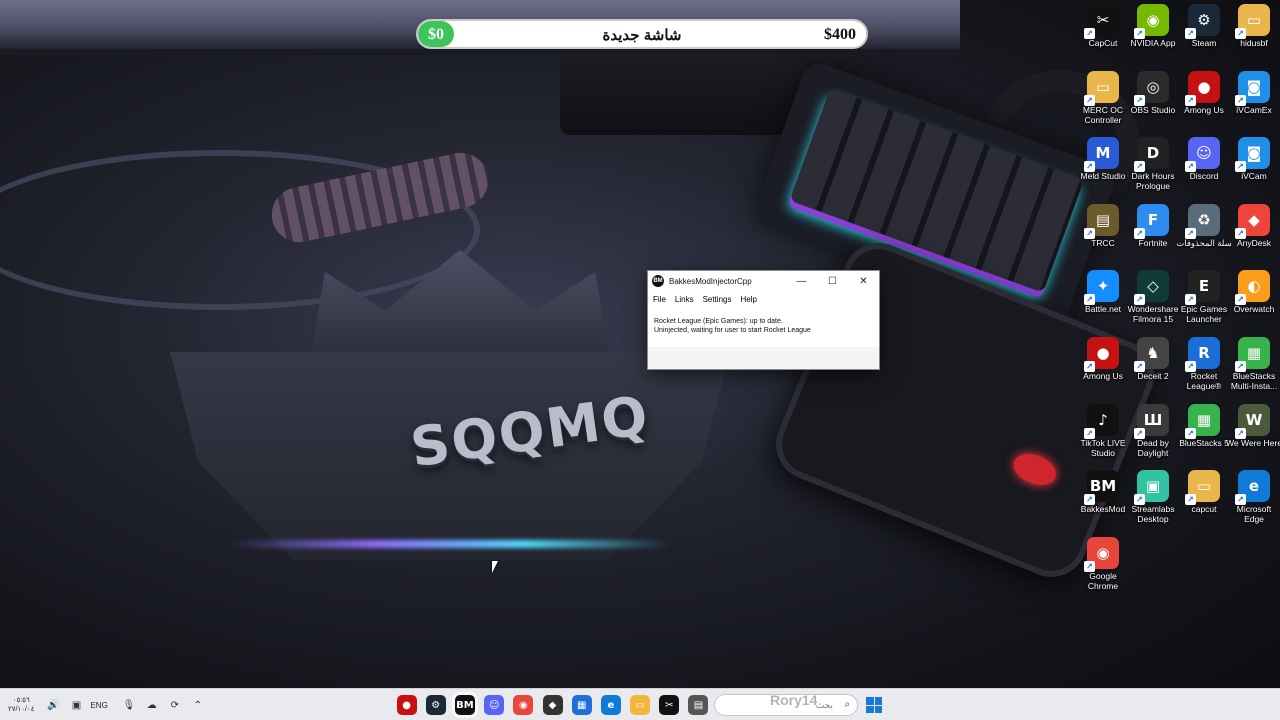  Describe the element at coordinates (21, 705) in the screenshot. I see `taskbar-clock: ٠٥:٥٦ ٢٧/١٠/٠٤` at that location.